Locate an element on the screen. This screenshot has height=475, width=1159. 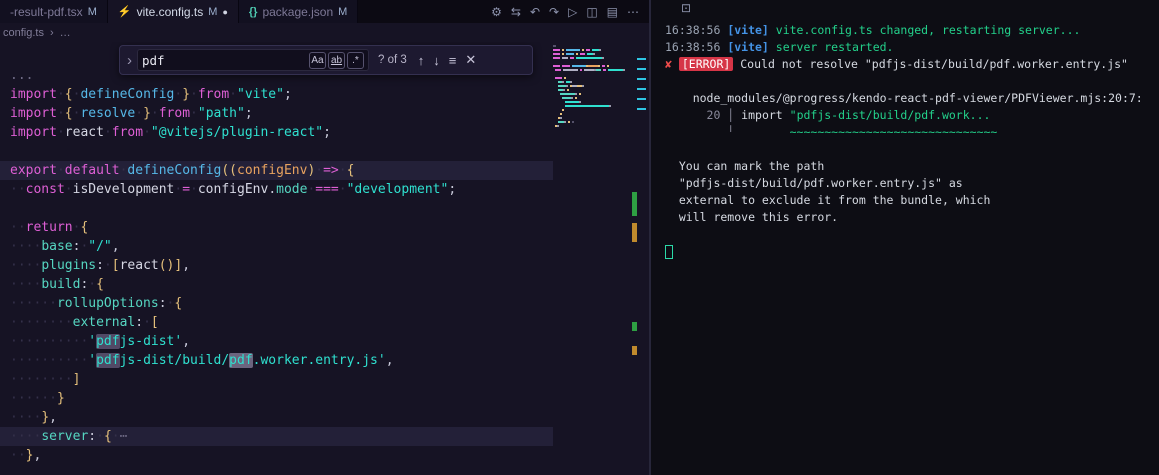
code-line: ······rollupOptions:·{ is located at coordinates (281, 303).